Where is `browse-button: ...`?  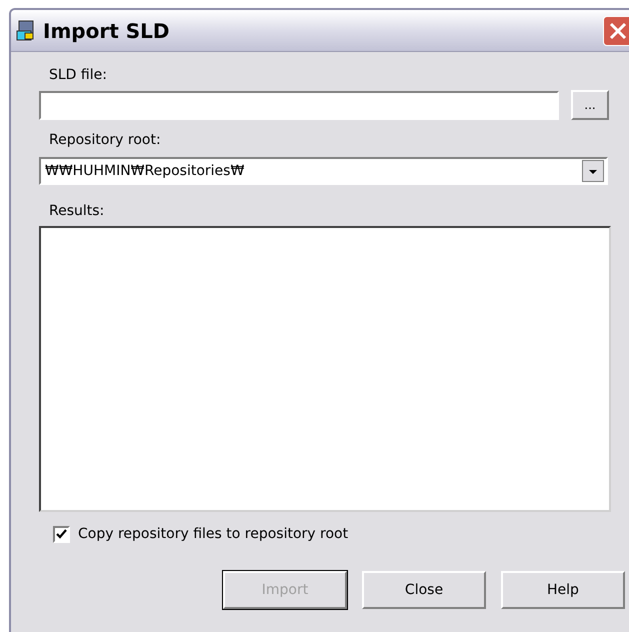
browse-button: ... is located at coordinates (590, 105).